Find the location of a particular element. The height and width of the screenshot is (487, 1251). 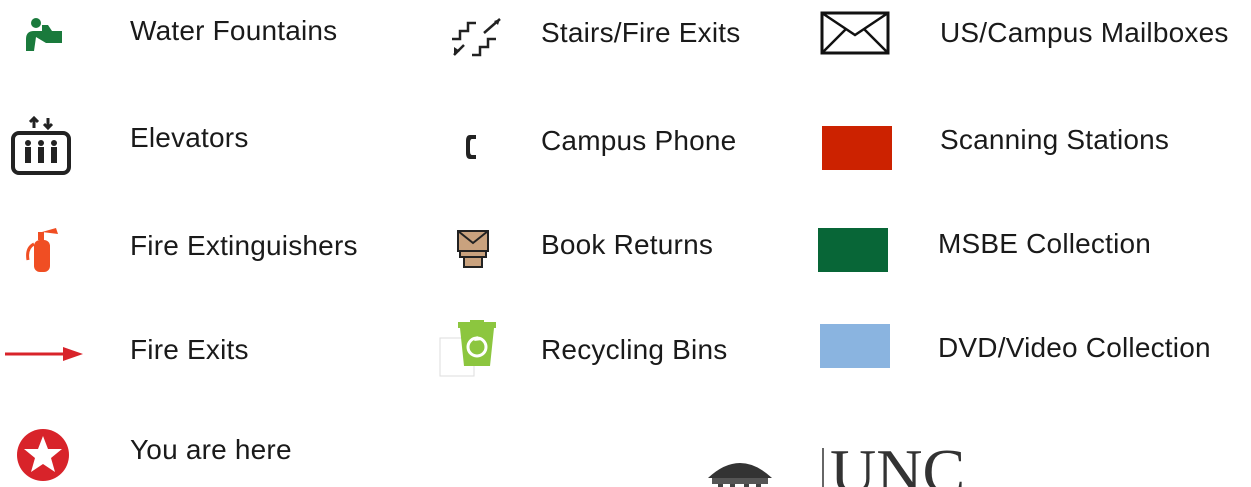

water-fountain-icon is located at coordinates (44, 34).